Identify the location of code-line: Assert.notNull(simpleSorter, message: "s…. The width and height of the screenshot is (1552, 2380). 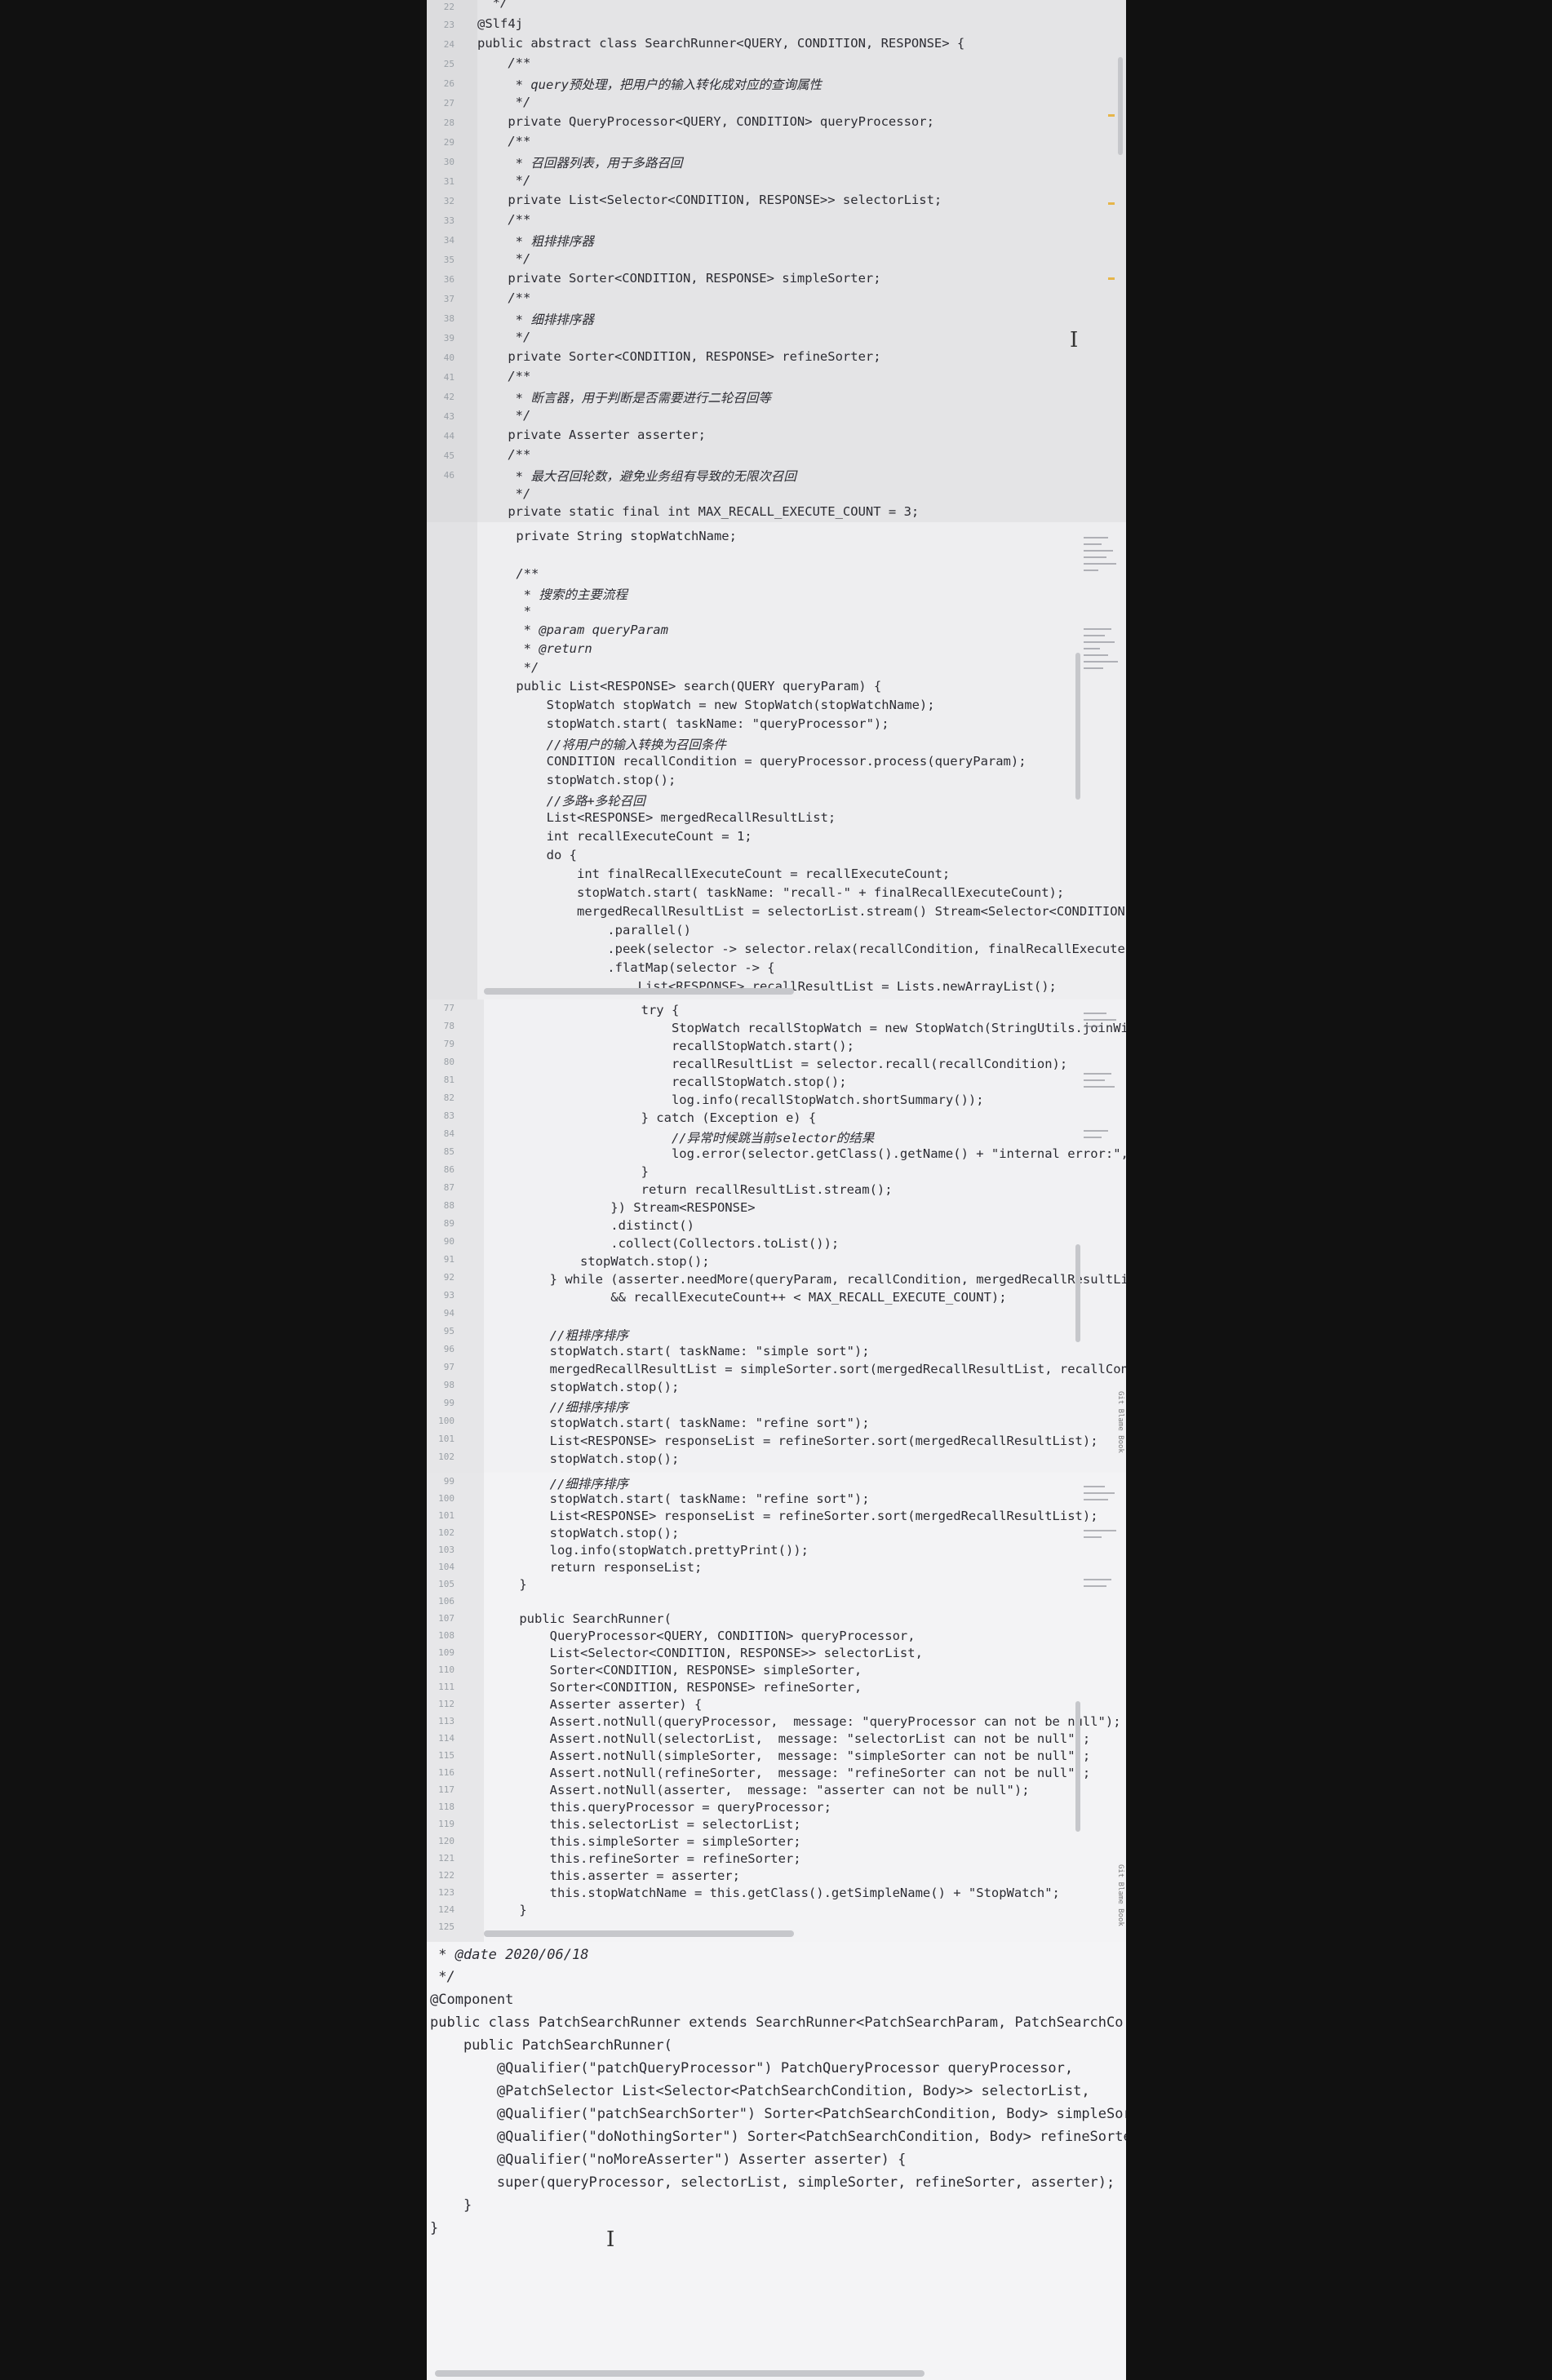
(790, 1755).